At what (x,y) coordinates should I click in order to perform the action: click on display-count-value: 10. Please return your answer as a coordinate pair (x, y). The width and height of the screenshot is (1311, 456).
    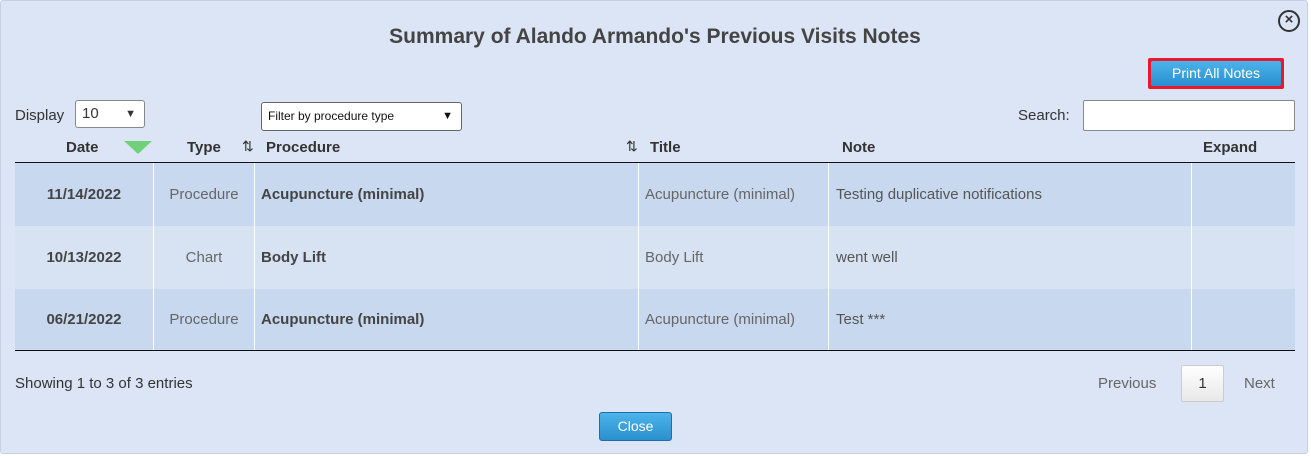
    Looking at the image, I should click on (90, 113).